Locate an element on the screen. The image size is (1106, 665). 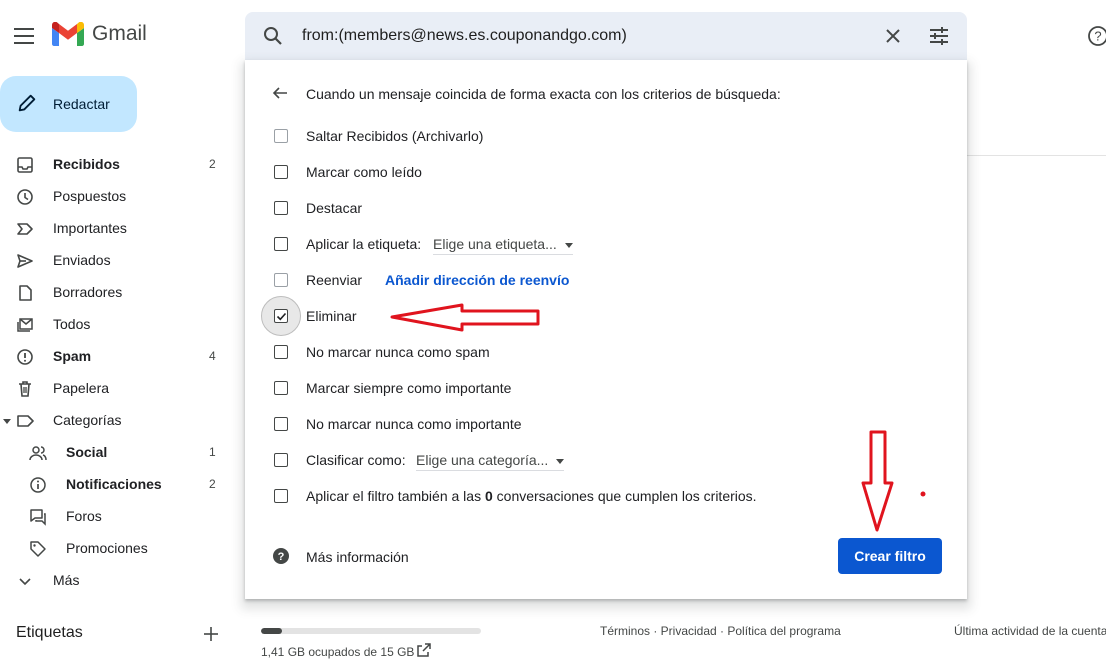
option-label: Marcar siempre como importante is located at coordinates (409, 388).